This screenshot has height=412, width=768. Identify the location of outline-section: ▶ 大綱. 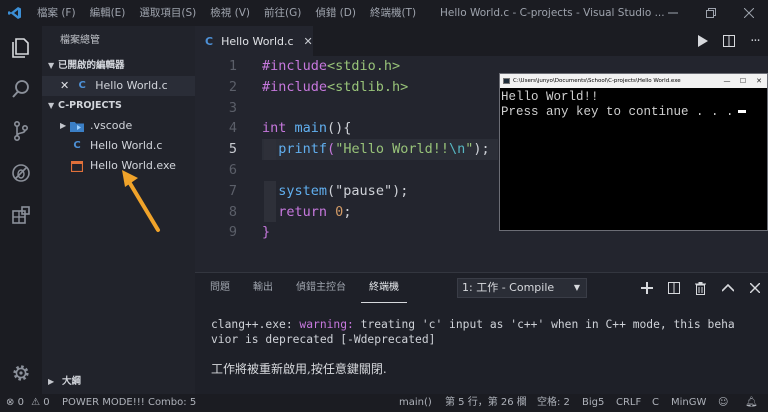
(118, 382).